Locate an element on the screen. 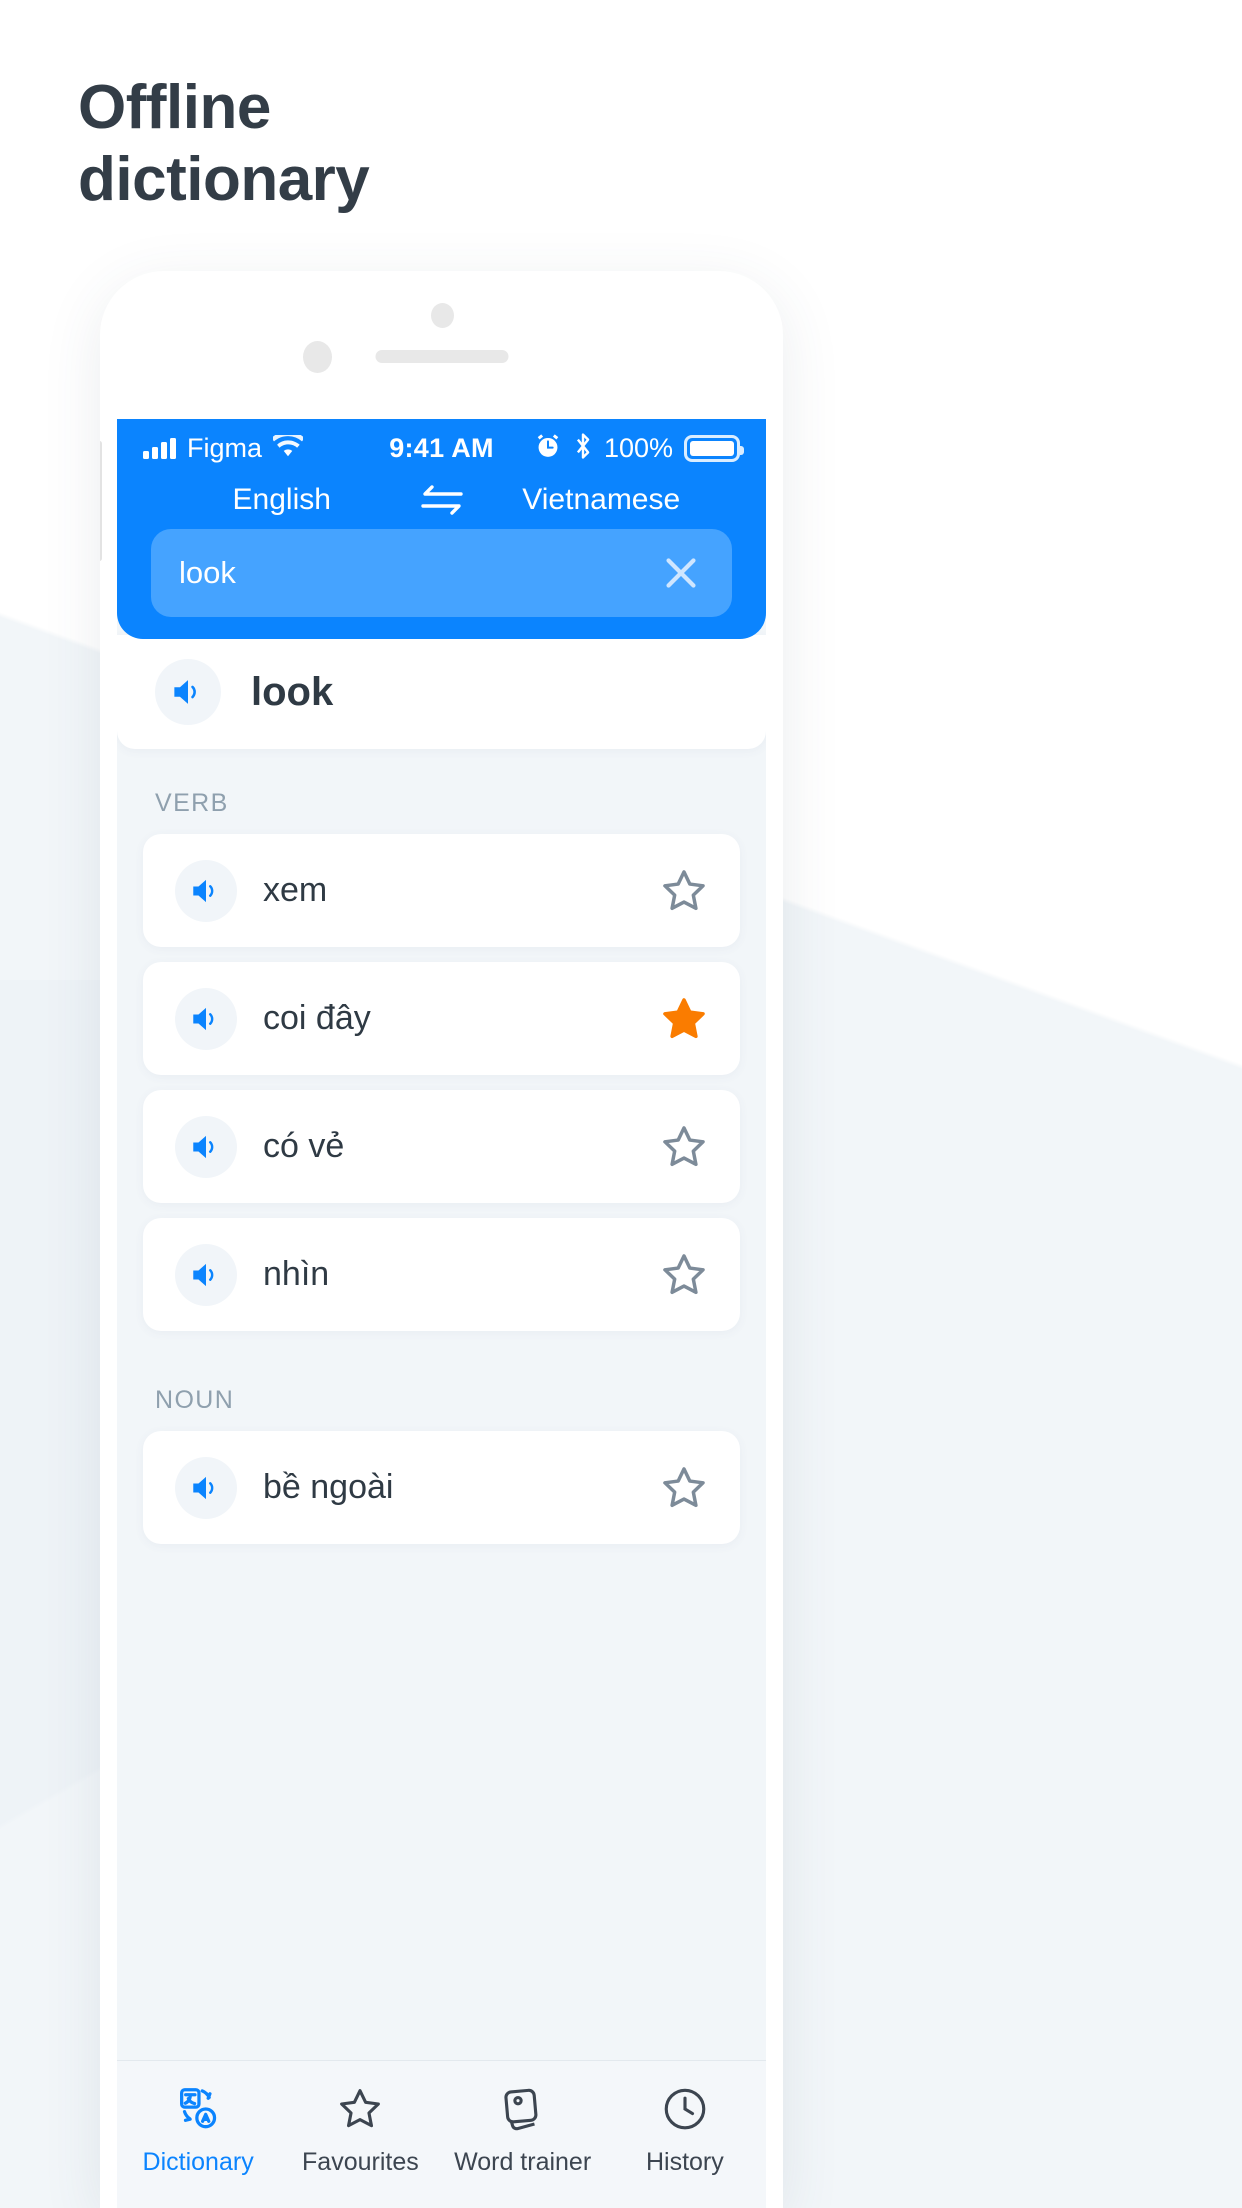 The image size is (1242, 2208). swap-arrows-icon is located at coordinates (441, 500).